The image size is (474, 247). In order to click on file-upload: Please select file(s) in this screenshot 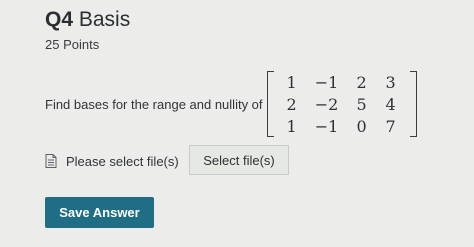, I will do `click(112, 161)`.